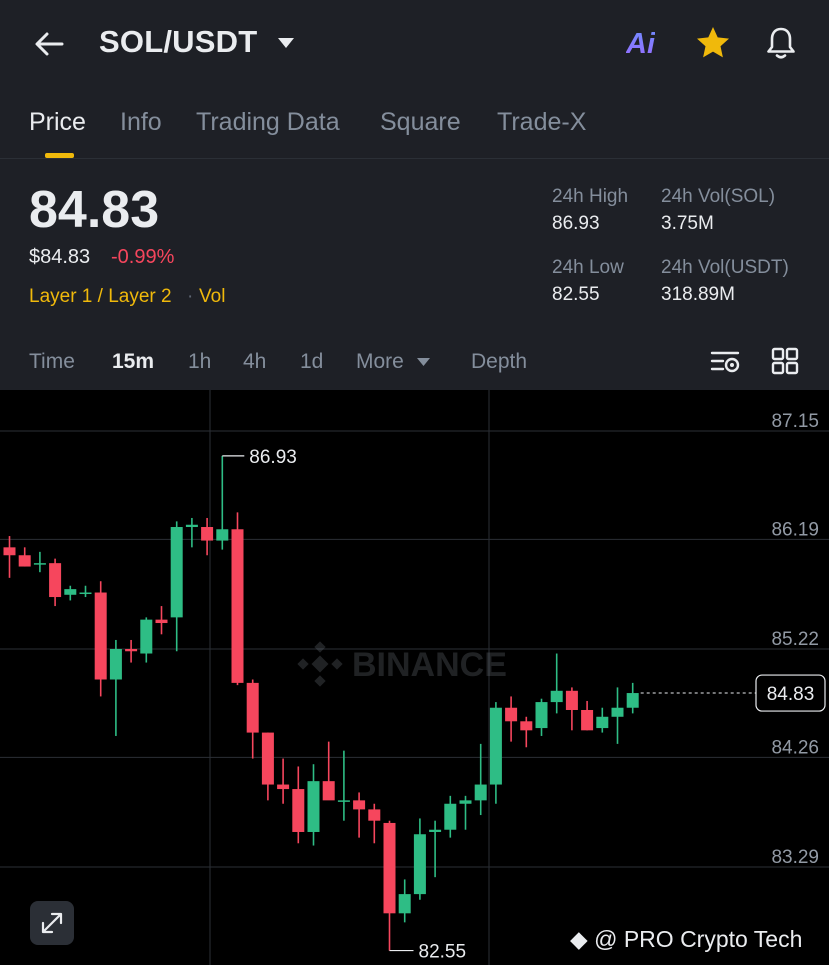 The height and width of the screenshot is (965, 829). I want to click on y-axis-label: 84.26, so click(795, 747).